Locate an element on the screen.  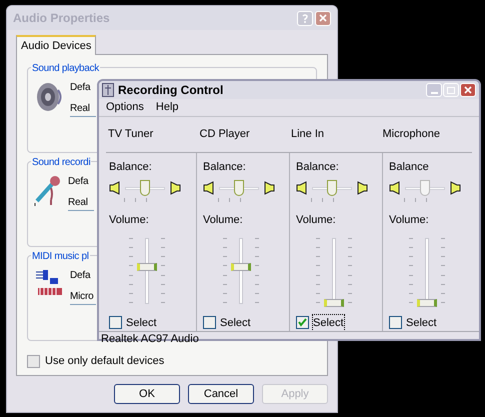
status-bar: Realtek AC97 Audio is located at coordinates (289, 339).